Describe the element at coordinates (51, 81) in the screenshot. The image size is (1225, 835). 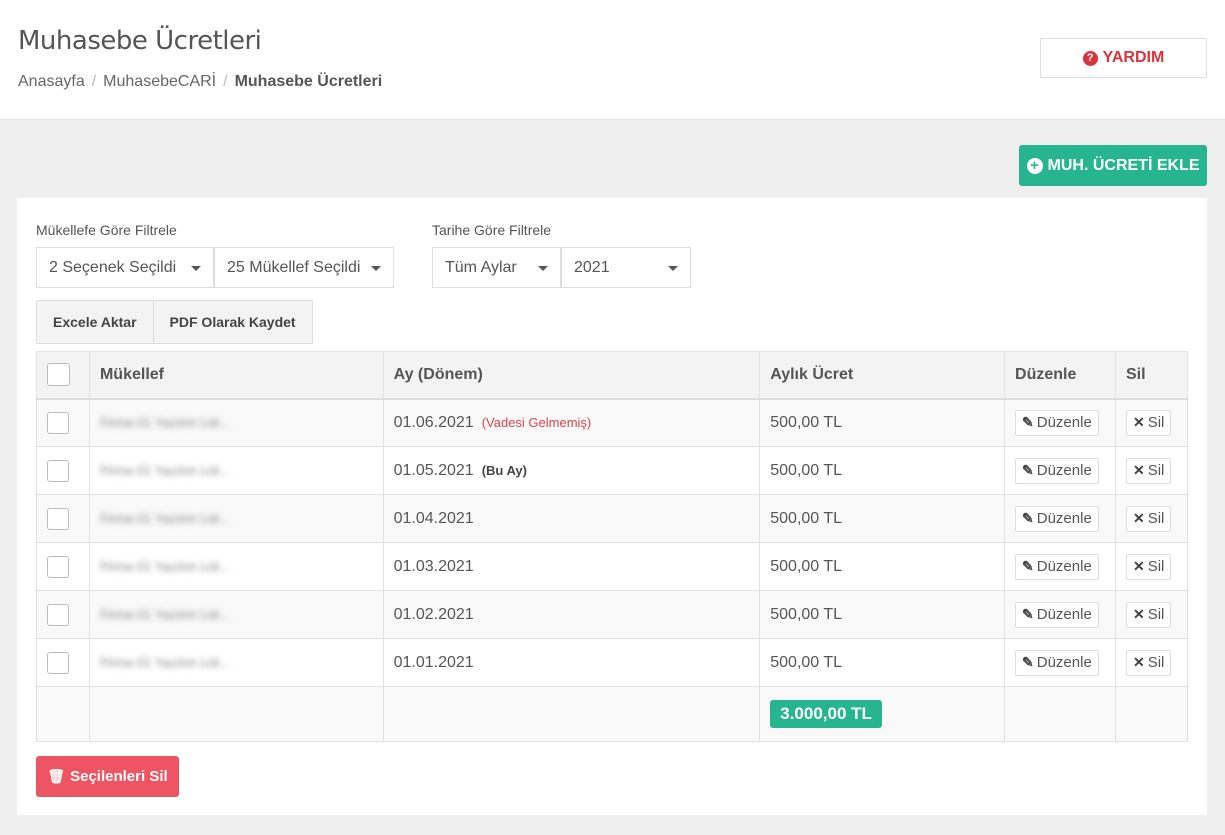
I see `breadcrumb-home: Anasayfa` at that location.